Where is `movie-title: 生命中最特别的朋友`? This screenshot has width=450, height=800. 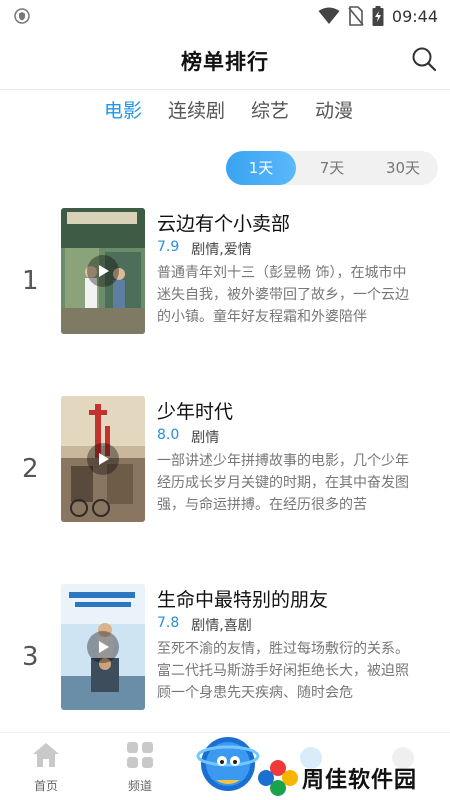 movie-title: 生命中最特别的朋友 is located at coordinates (242, 598).